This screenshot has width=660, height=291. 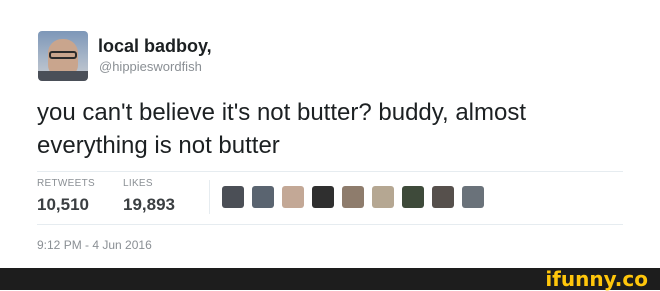 I want to click on retweets-label: RETWEETS, so click(x=66, y=183).